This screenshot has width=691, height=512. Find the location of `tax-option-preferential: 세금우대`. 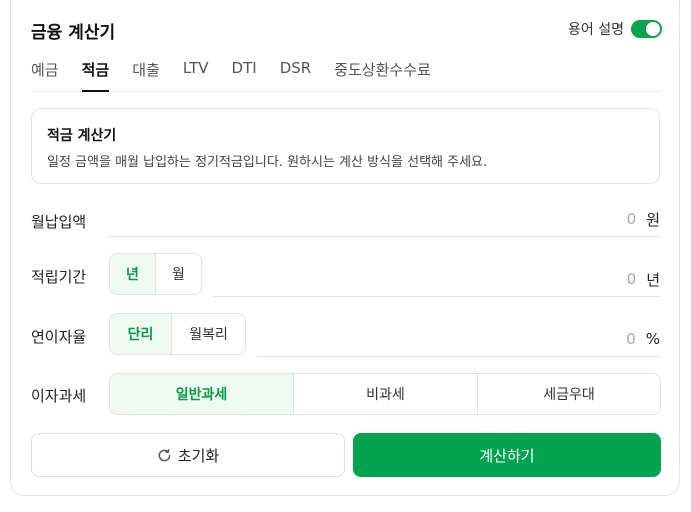

tax-option-preferential: 세금우대 is located at coordinates (568, 394).